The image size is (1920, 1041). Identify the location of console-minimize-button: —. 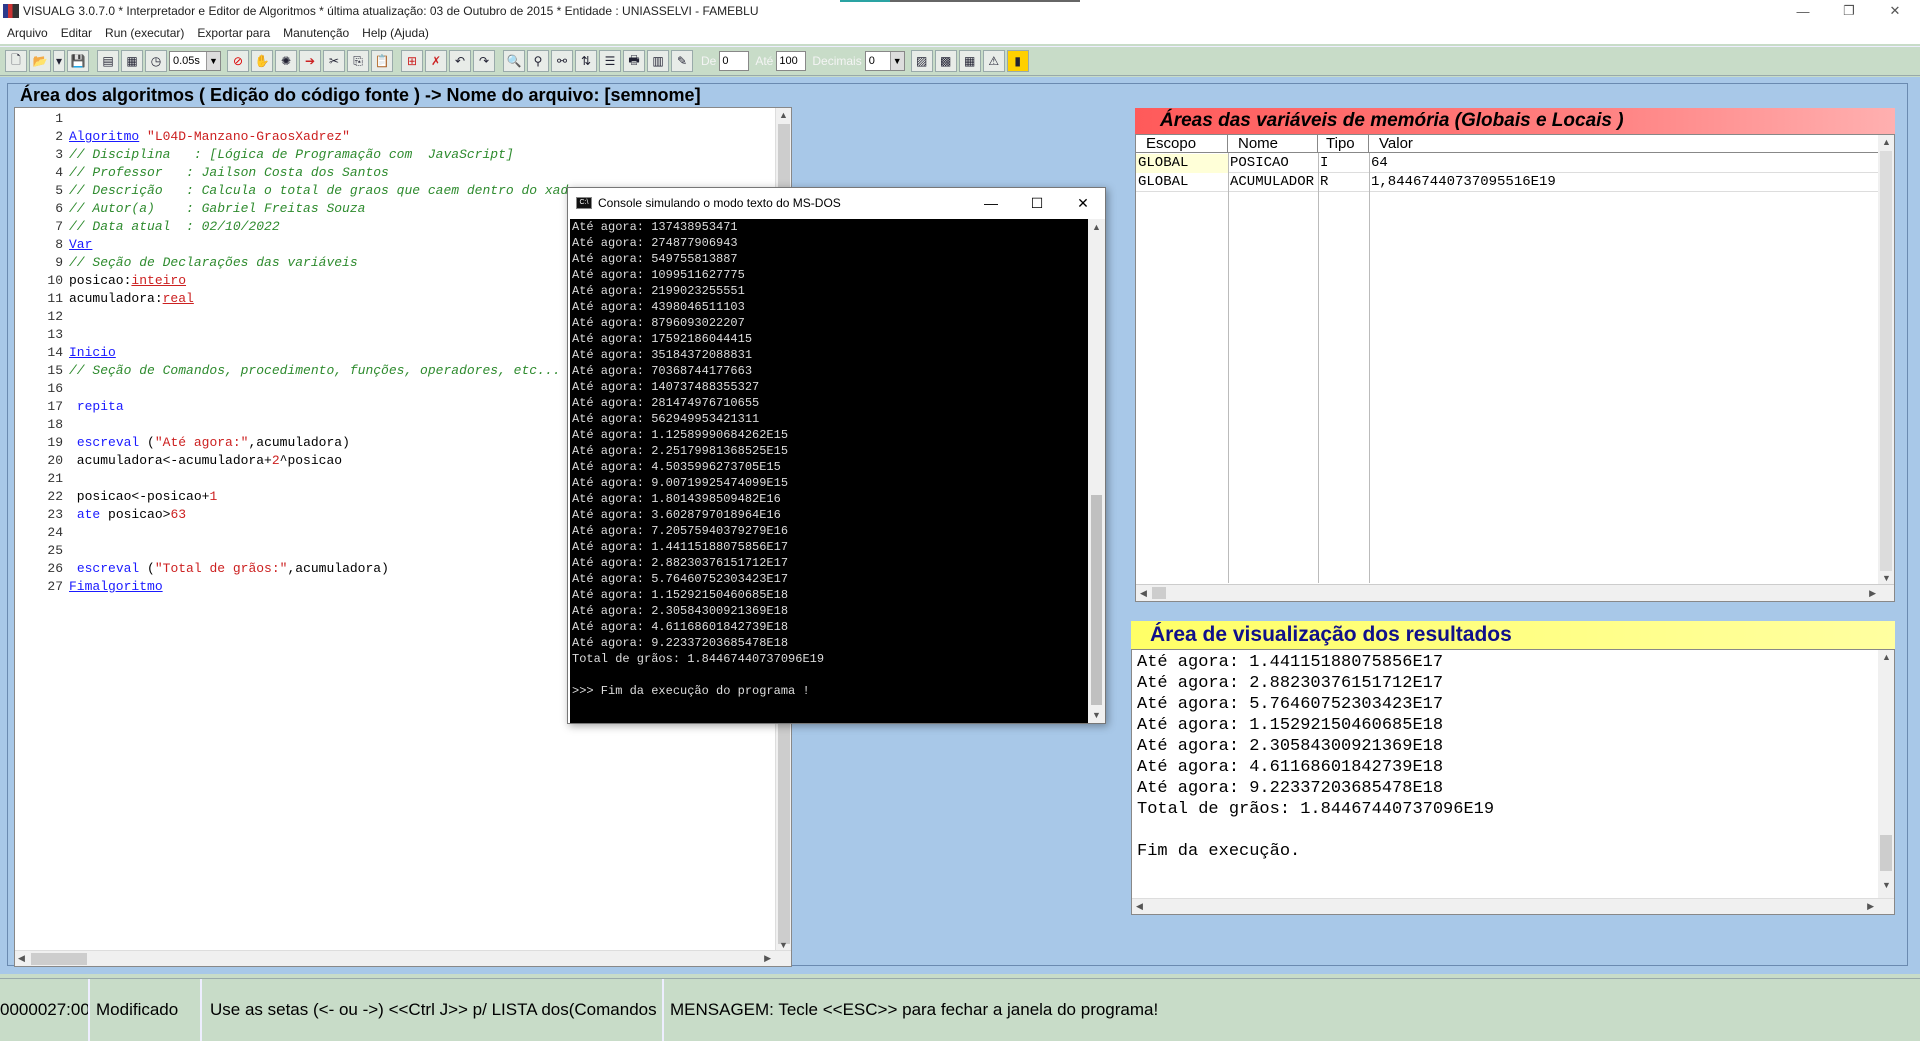
(991, 203).